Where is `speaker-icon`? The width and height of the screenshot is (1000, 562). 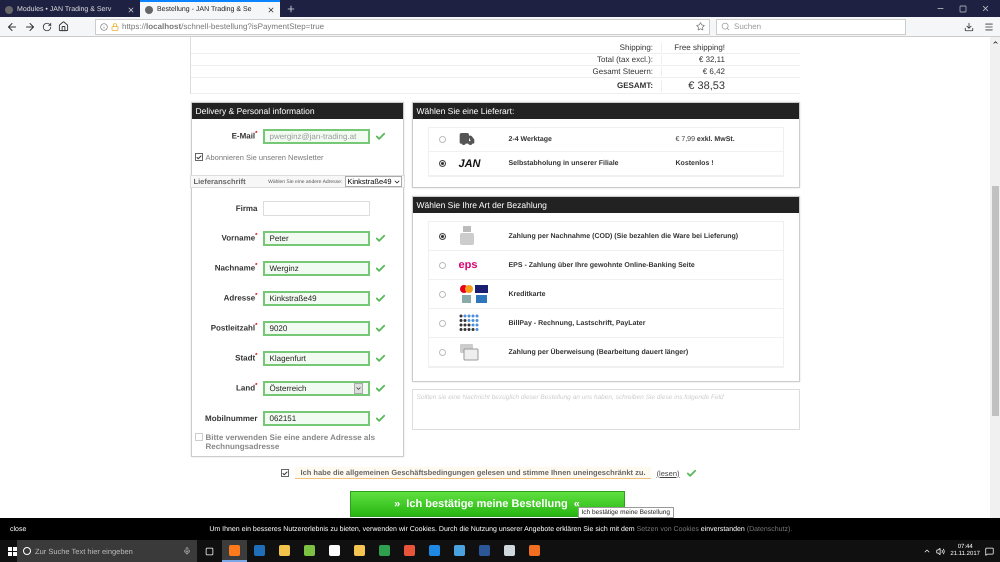
speaker-icon is located at coordinates (941, 551).